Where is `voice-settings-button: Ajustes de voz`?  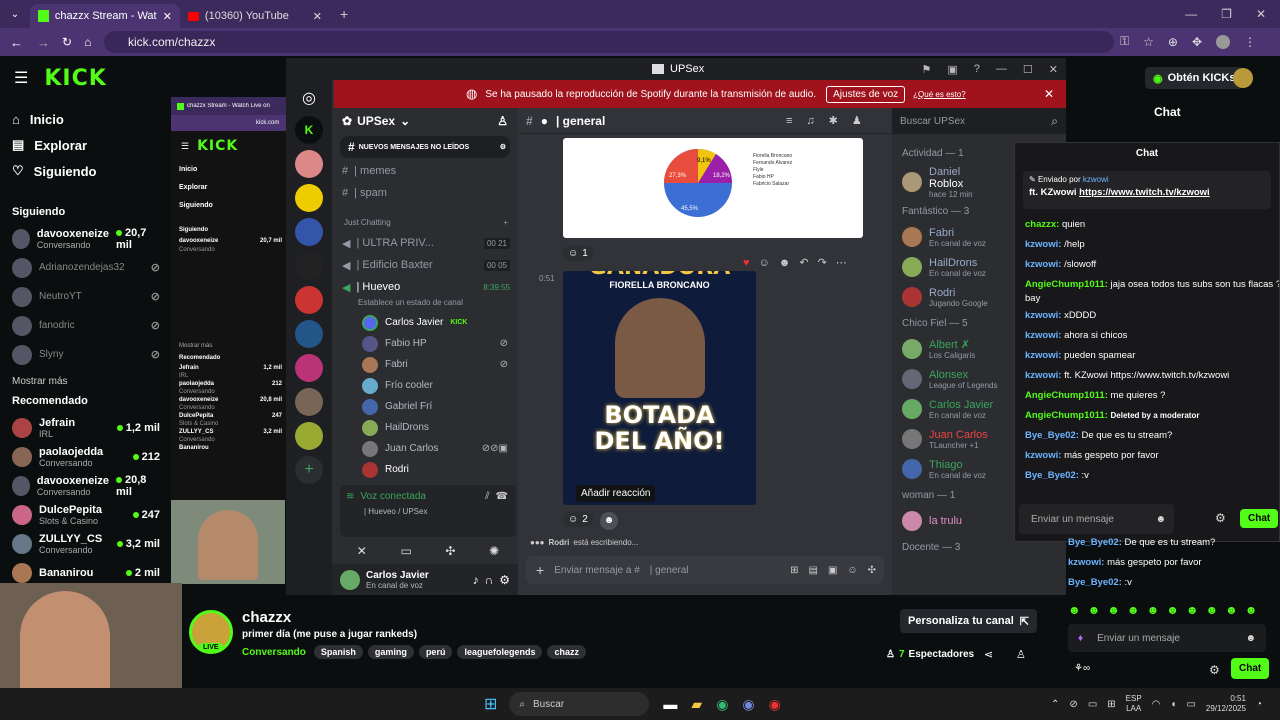 voice-settings-button: Ajustes de voz is located at coordinates (866, 94).